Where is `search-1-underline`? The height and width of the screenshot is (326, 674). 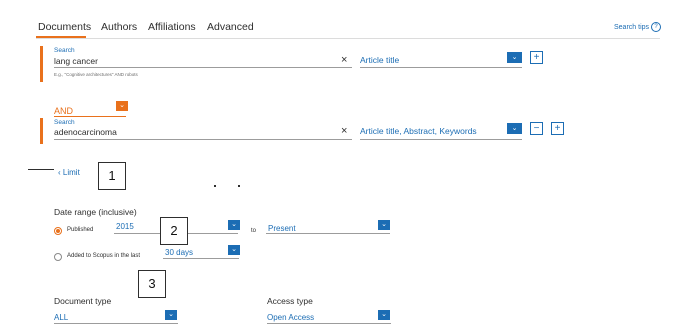
search-1-underline is located at coordinates (203, 67).